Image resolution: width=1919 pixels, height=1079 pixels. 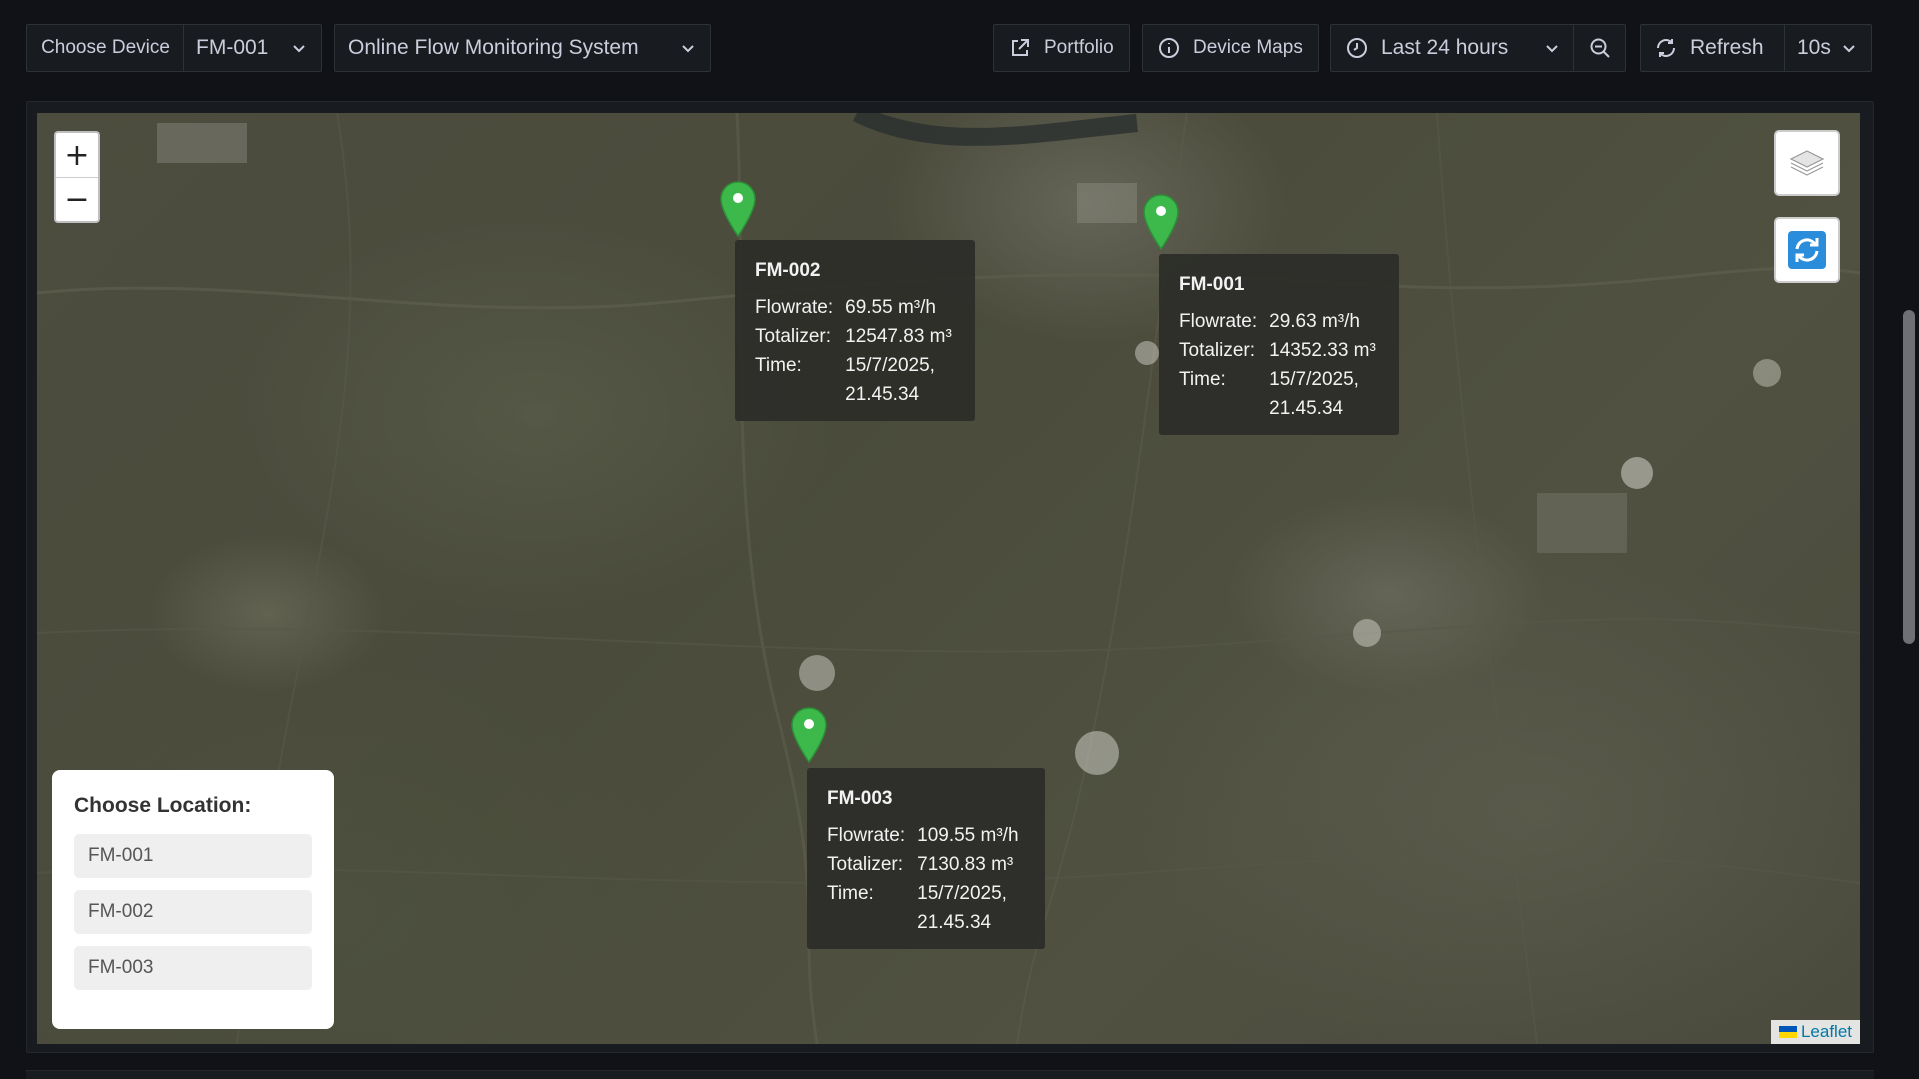 I want to click on location-item-fm-001: FM-001, so click(x=193, y=856).